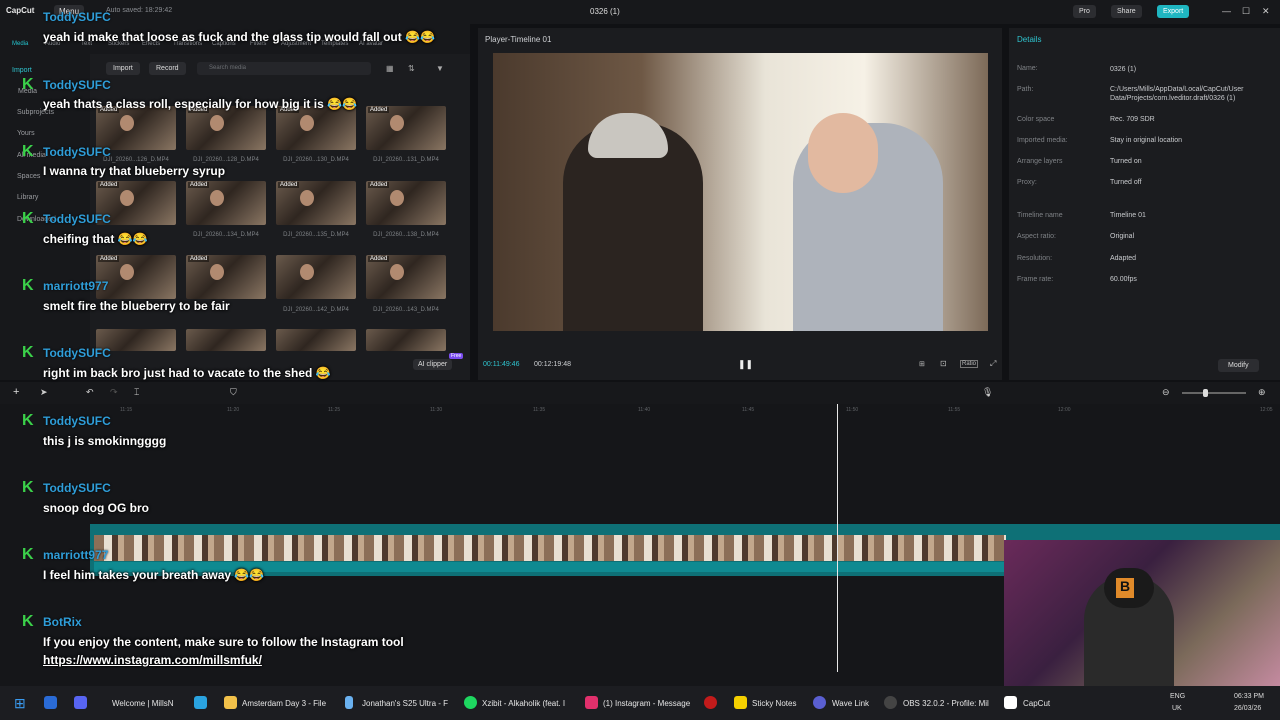 Image resolution: width=1280 pixels, height=720 pixels. I want to click on zoom-slider, so click(1214, 393).